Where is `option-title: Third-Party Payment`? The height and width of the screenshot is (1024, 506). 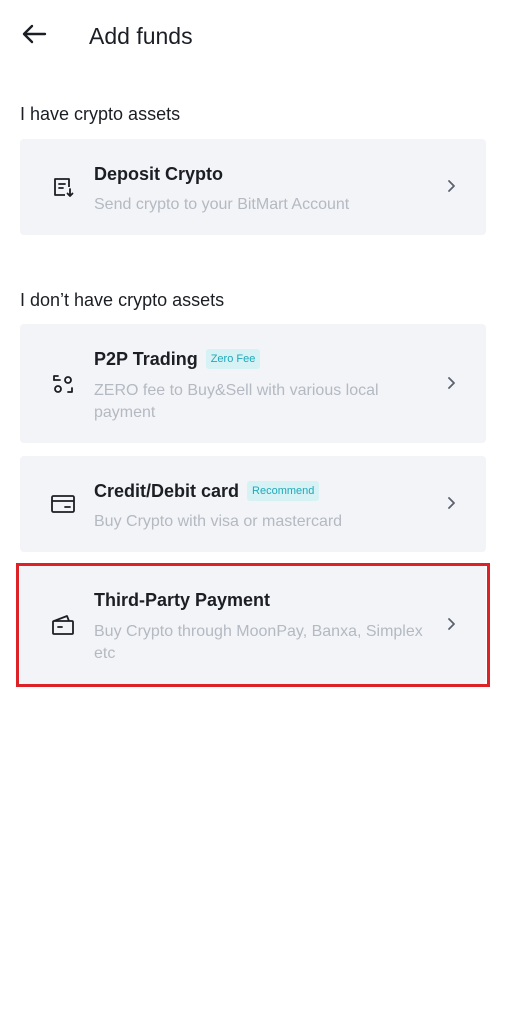
option-title: Third-Party Payment is located at coordinates (182, 600).